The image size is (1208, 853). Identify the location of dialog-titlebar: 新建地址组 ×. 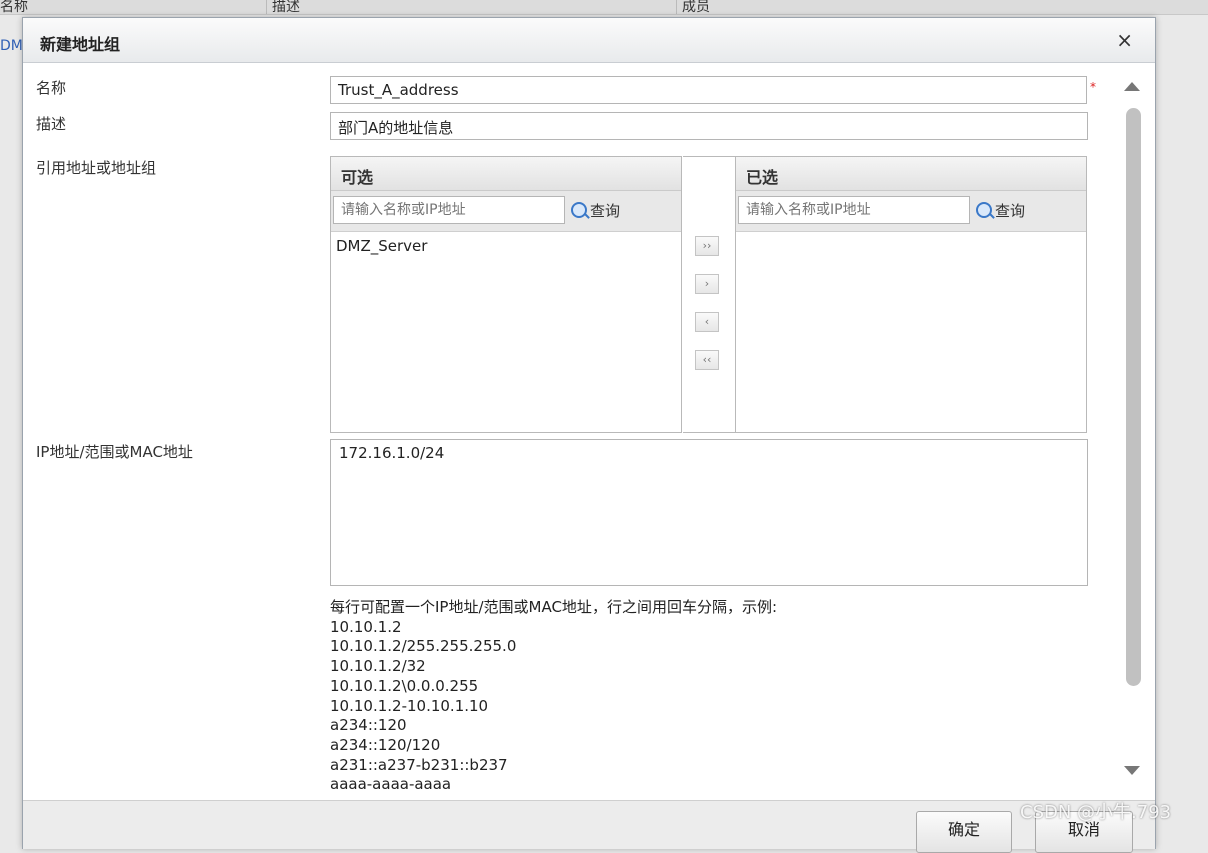
(589, 40).